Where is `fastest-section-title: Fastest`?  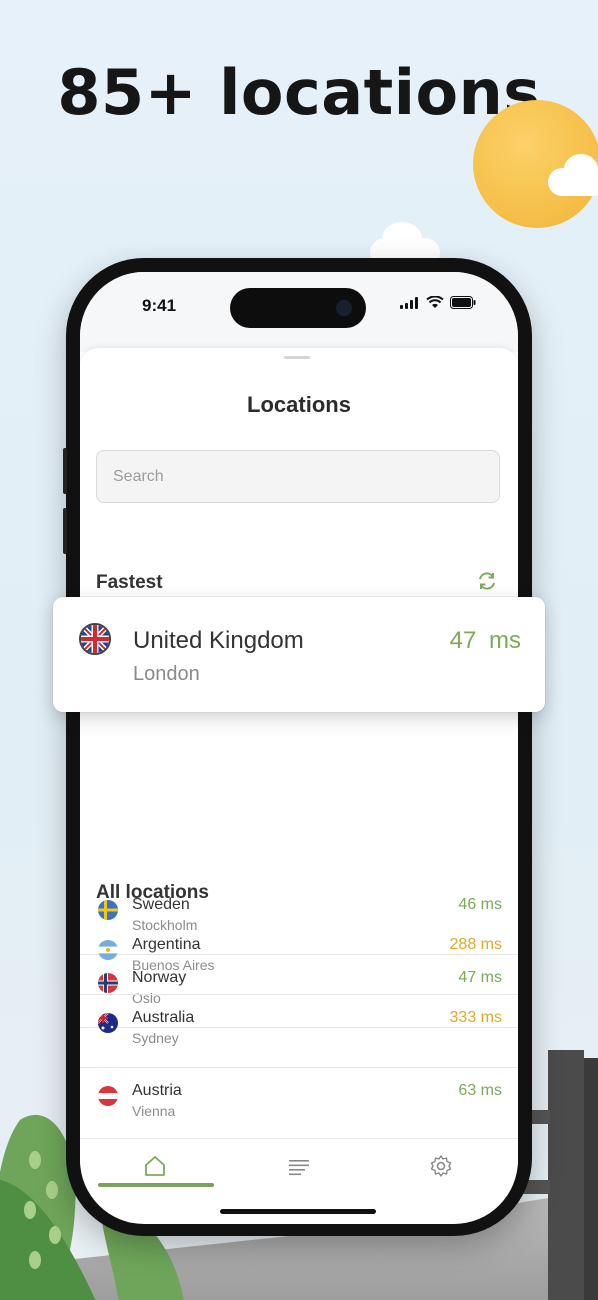 fastest-section-title: Fastest is located at coordinates (129, 582).